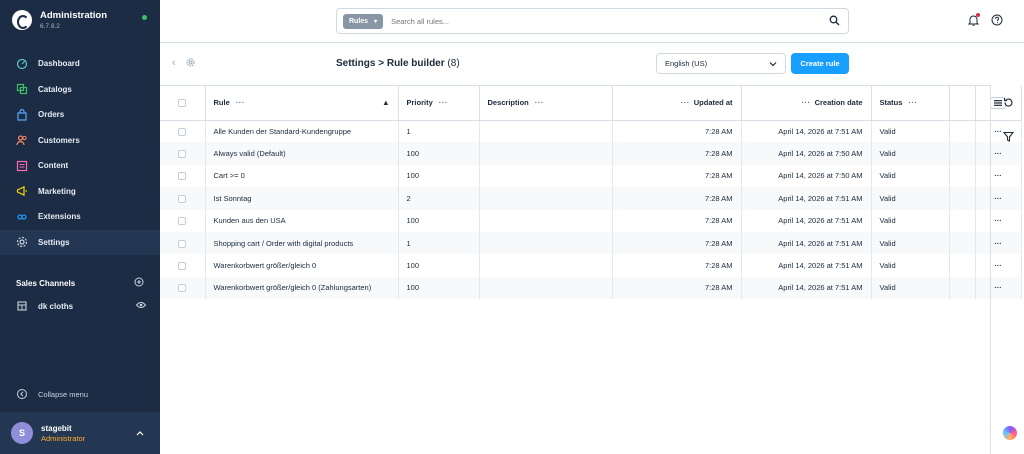 The height and width of the screenshot is (454, 1024). Describe the element at coordinates (773, 64) in the screenshot. I see `chevron-down-icon` at that location.